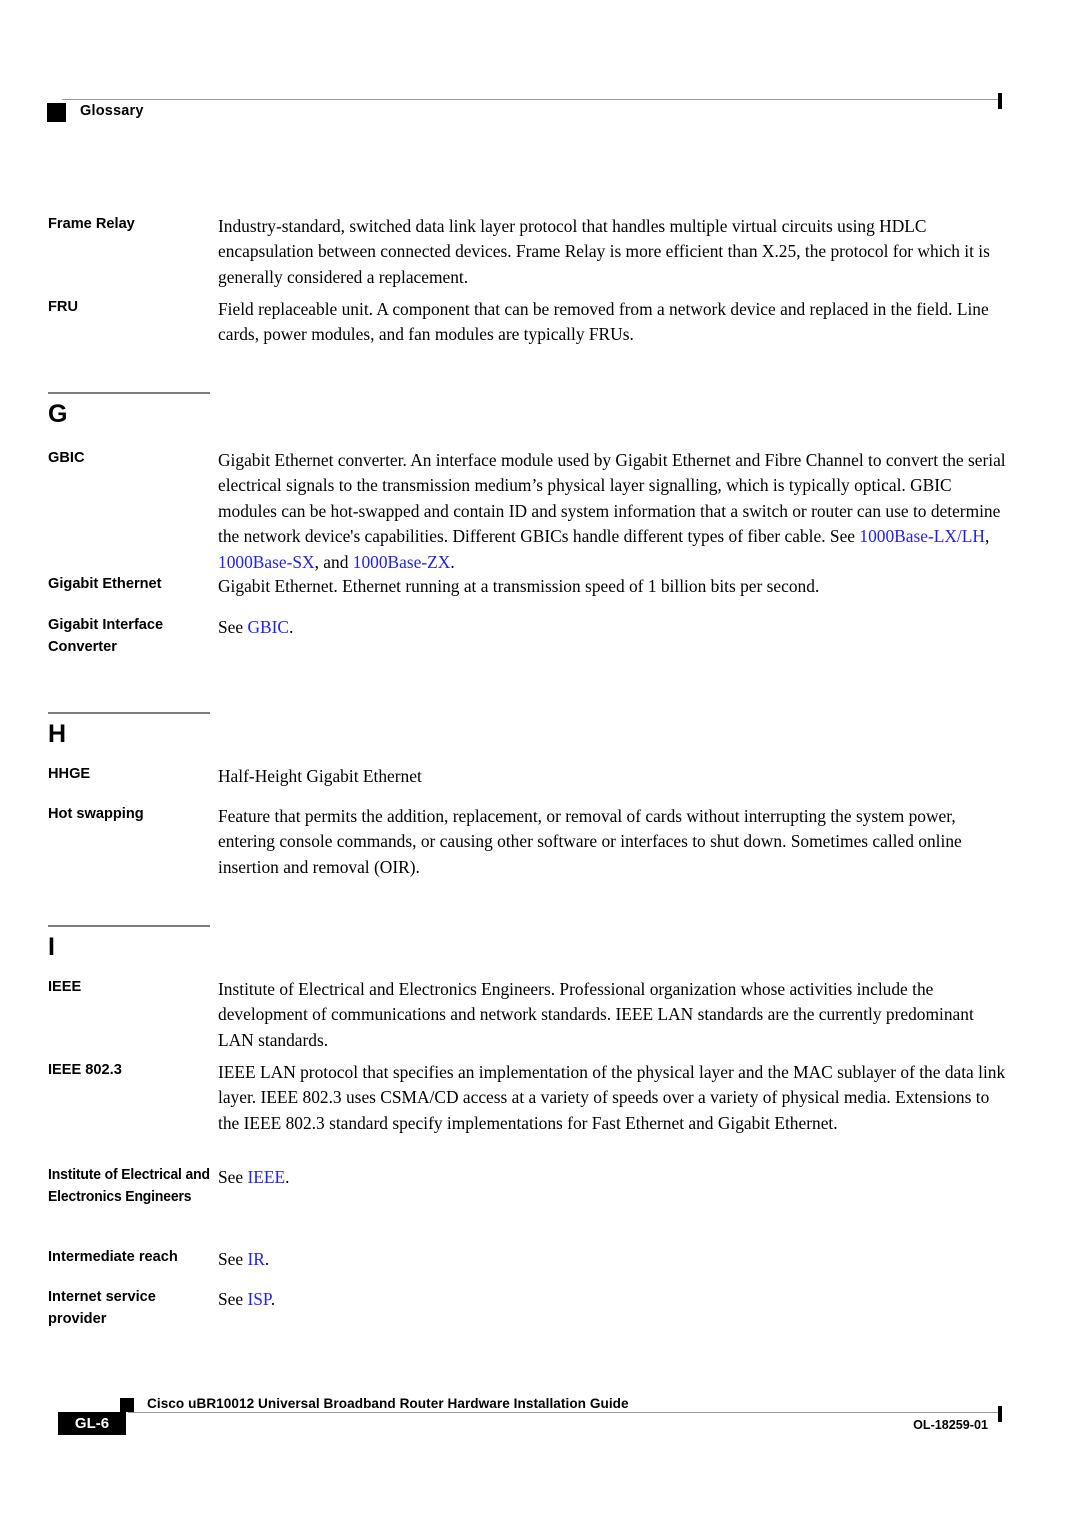 The width and height of the screenshot is (1080, 1527). I want to click on glossary-term: FRU, so click(63, 307).